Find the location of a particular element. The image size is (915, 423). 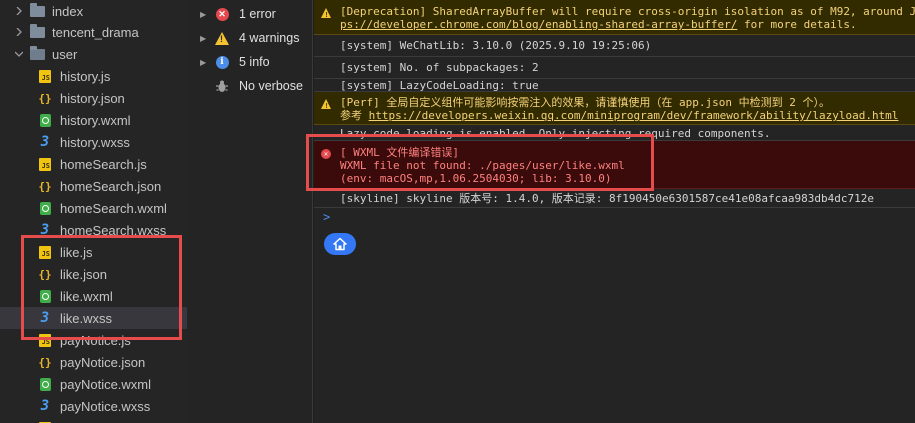

filter-verbose-label: No verbose is located at coordinates (271, 86).